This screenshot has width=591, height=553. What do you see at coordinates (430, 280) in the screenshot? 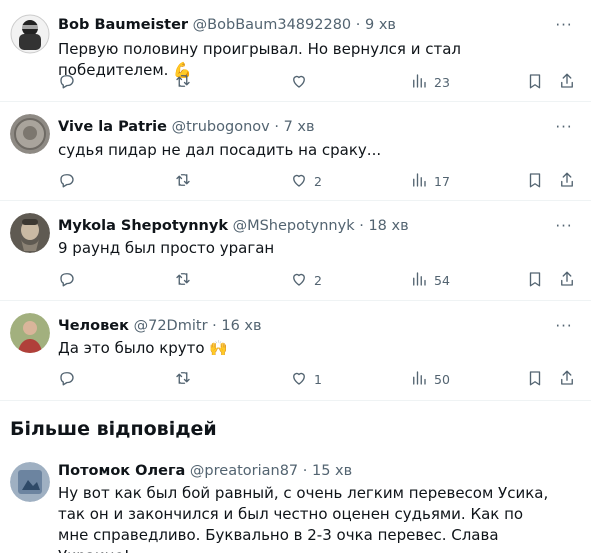
I see `views-button: 54` at bounding box center [430, 280].